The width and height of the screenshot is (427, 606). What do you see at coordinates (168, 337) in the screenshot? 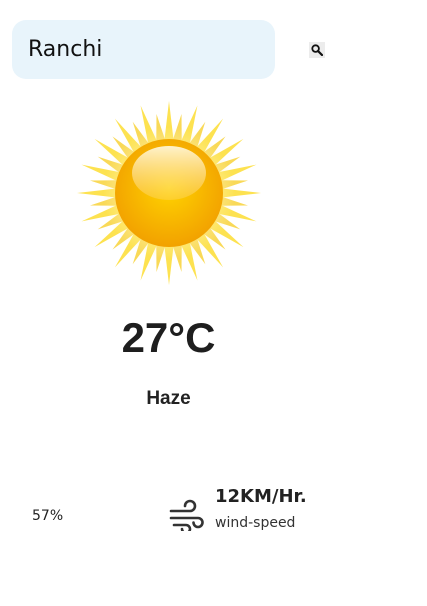
I see `temperature-value: 27°C` at bounding box center [168, 337].